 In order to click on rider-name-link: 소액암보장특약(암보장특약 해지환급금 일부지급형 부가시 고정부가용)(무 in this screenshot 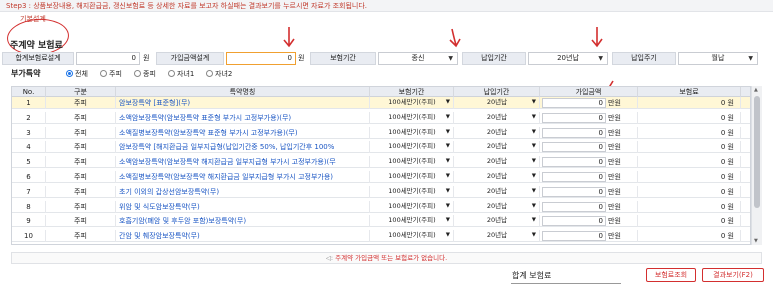, I will do `click(243, 162)`.